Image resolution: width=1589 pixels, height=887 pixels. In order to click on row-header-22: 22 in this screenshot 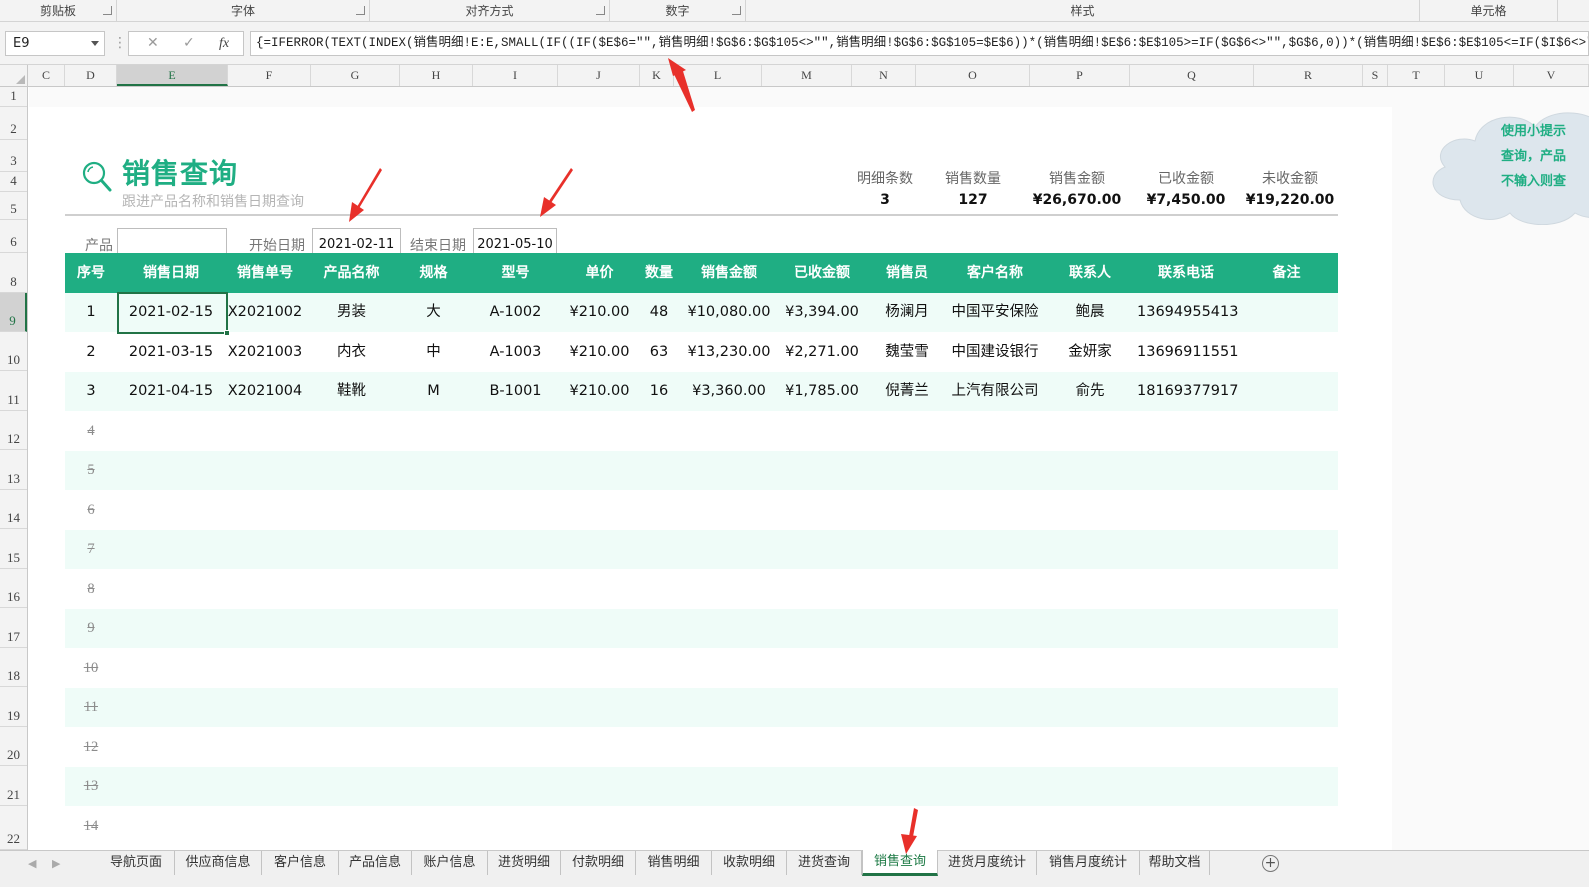, I will do `click(13, 828)`.